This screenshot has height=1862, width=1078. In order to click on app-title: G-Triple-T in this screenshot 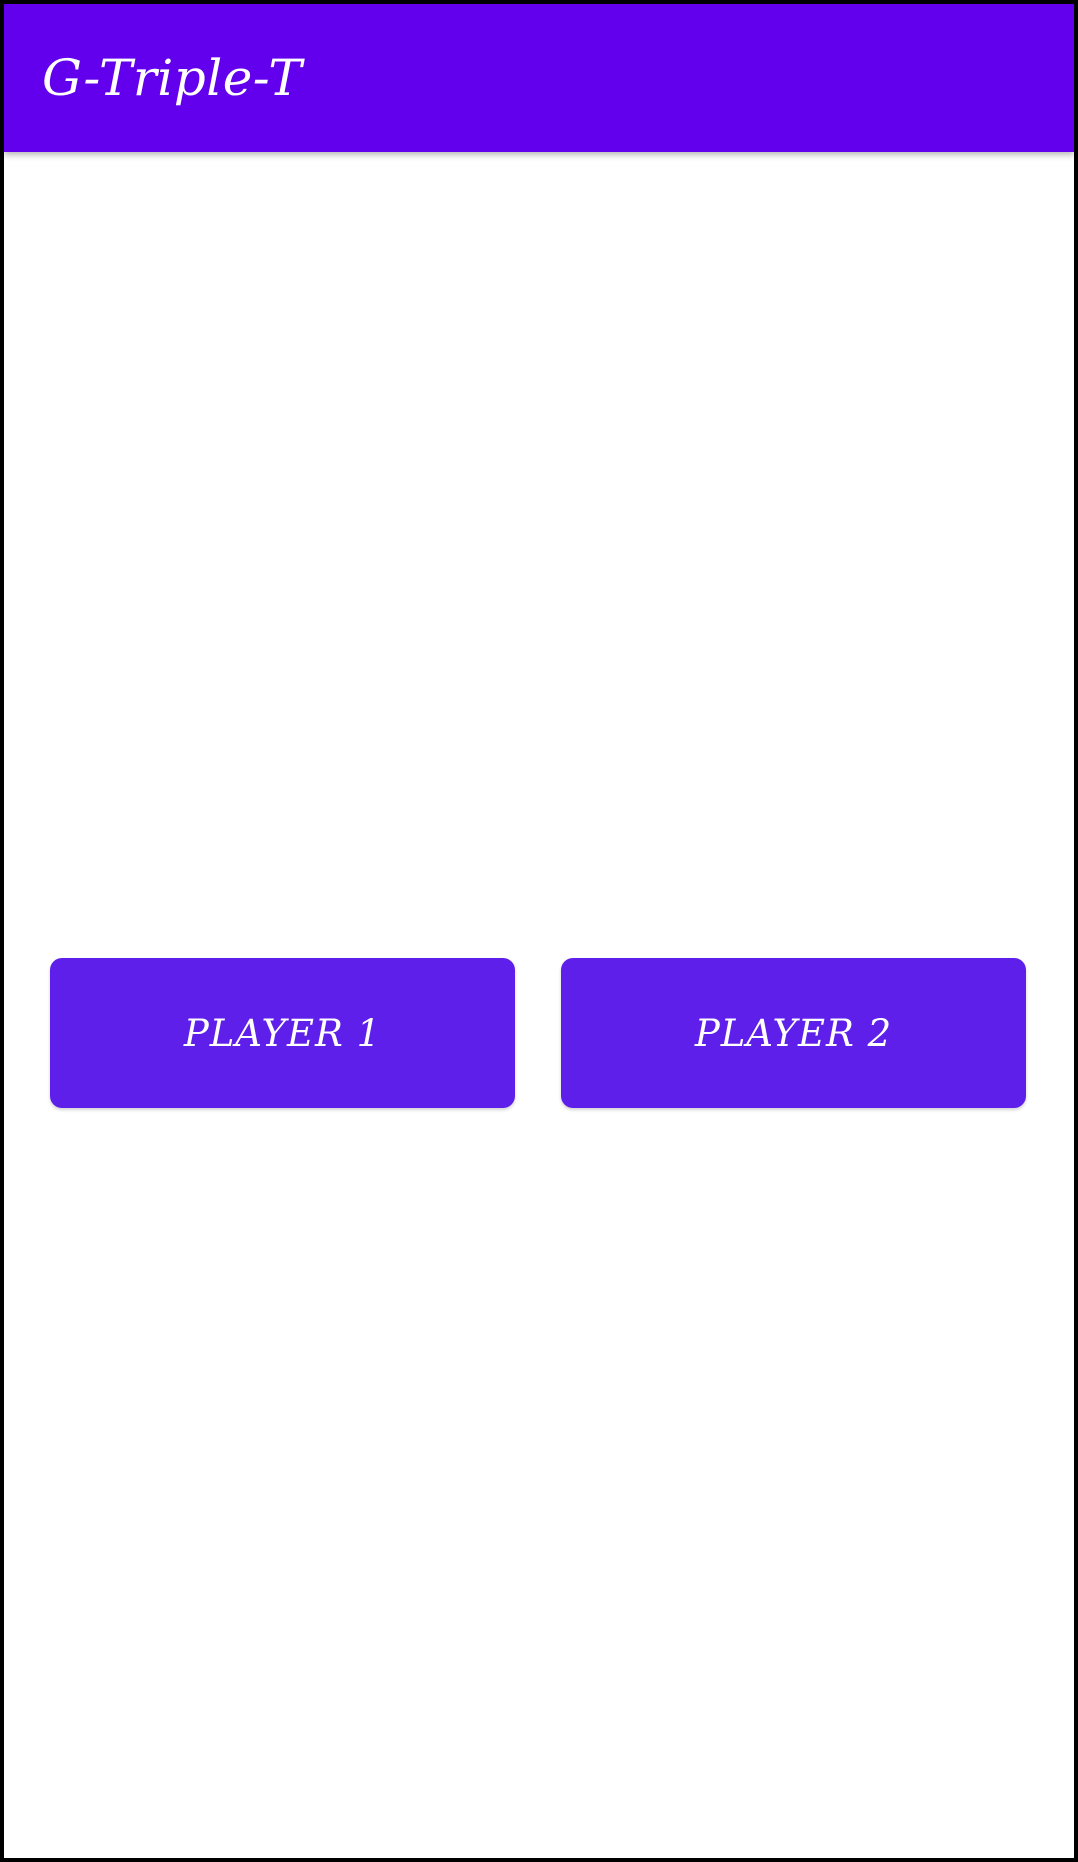, I will do `click(172, 78)`.